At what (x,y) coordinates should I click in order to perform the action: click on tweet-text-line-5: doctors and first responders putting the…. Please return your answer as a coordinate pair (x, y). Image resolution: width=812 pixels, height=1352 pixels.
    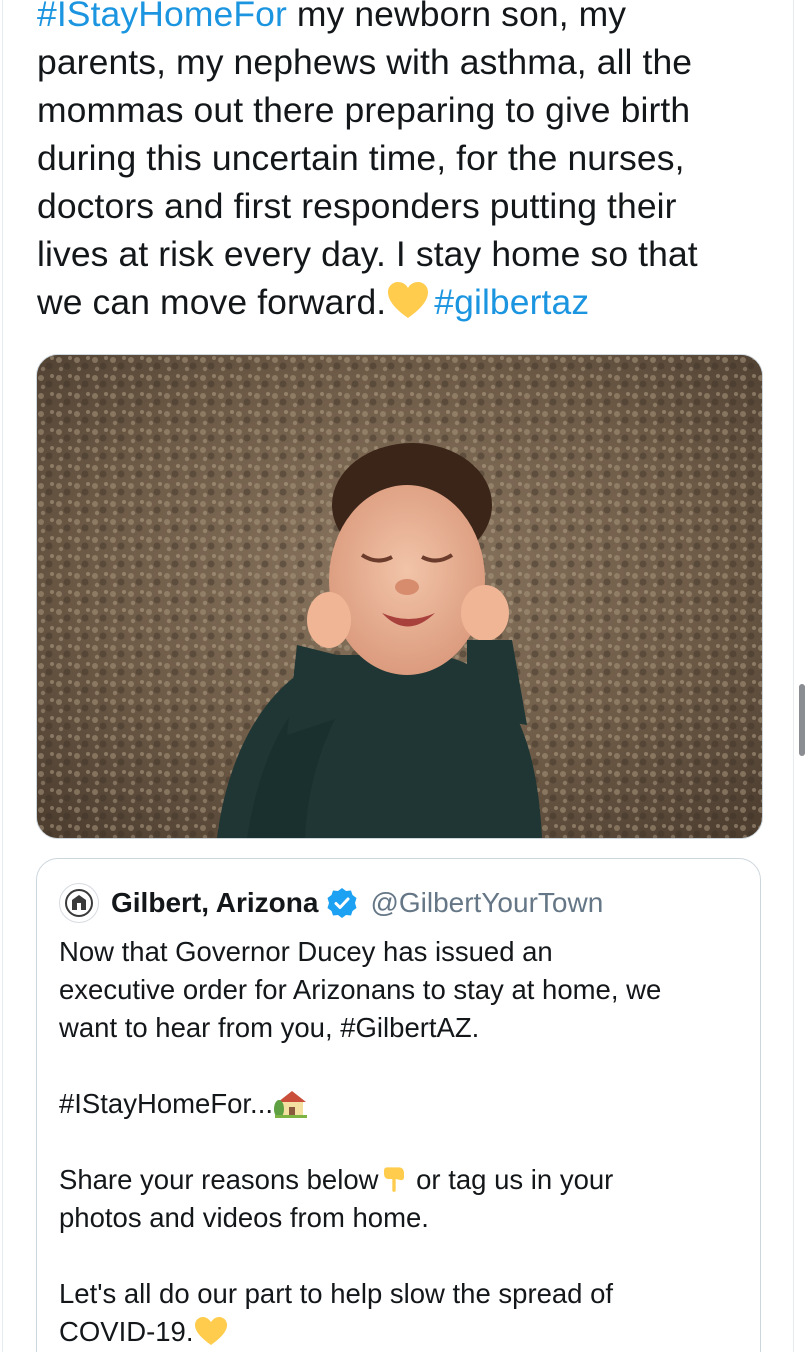
    Looking at the image, I should click on (357, 206).